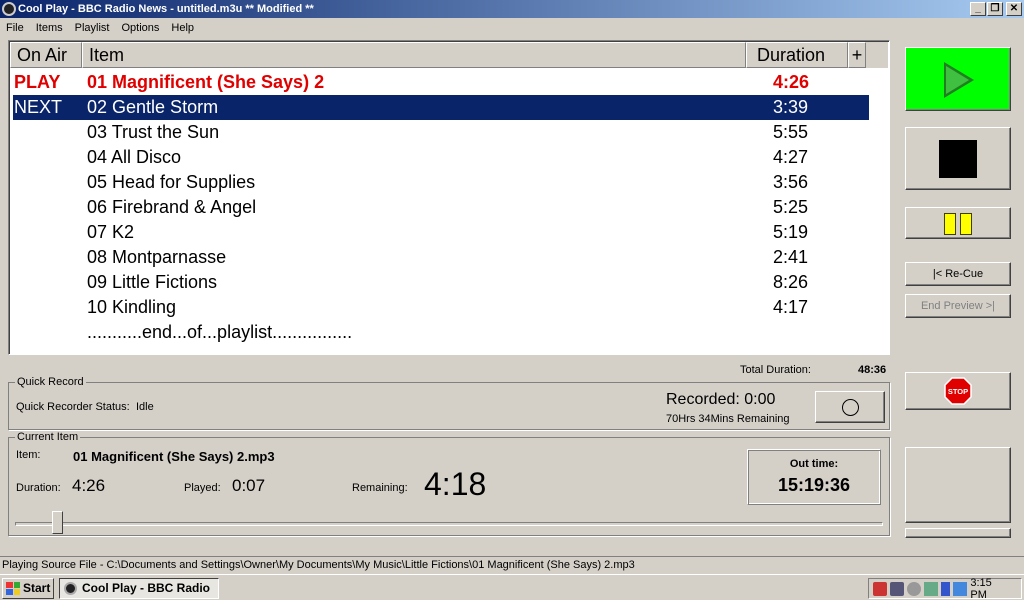 The image size is (1024, 600). I want to click on record-button, so click(850, 407).